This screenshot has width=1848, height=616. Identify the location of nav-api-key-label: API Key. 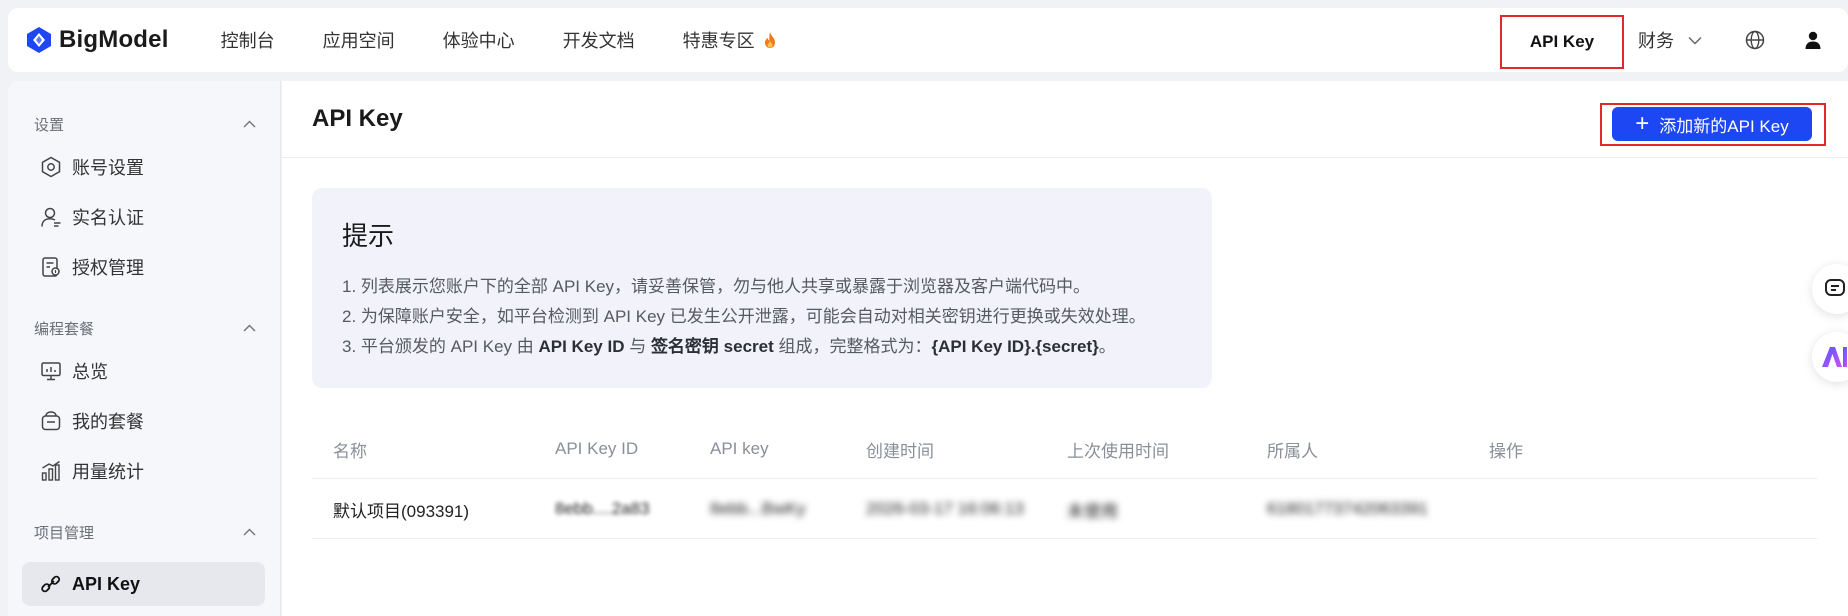
(1562, 41).